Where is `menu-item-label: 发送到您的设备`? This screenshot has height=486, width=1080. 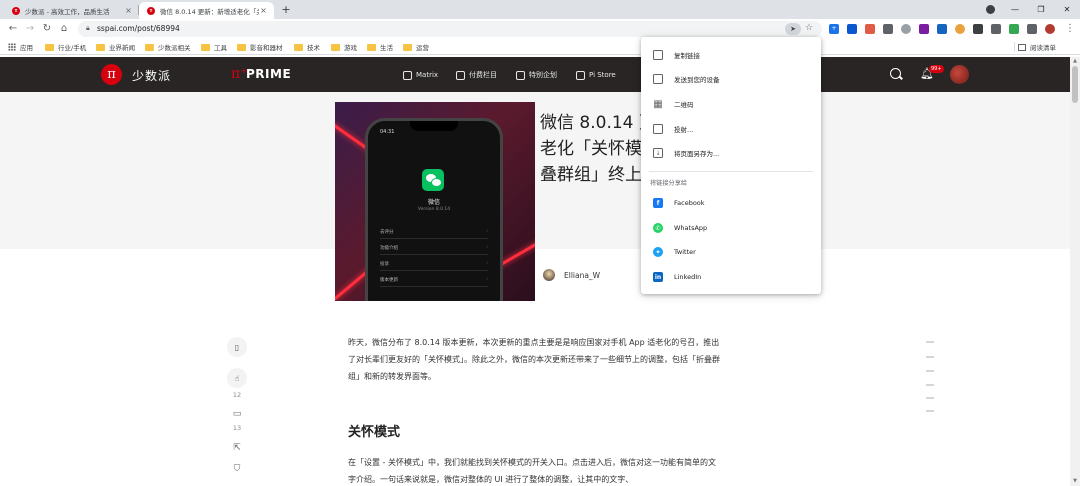
menu-item-label: 发送到您的设备 is located at coordinates (697, 80).